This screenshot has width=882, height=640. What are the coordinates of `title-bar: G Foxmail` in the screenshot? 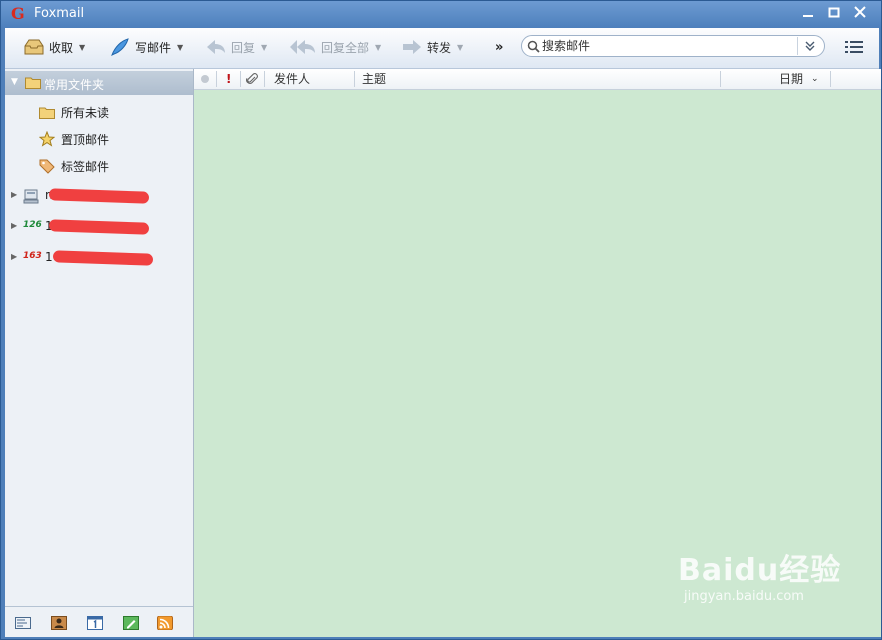 It's located at (441, 14).